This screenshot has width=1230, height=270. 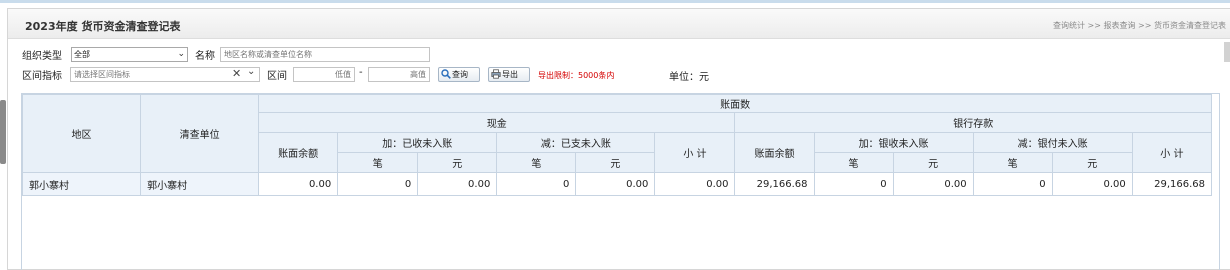 What do you see at coordinates (42, 76) in the screenshot?
I see `interval-indicator-label: 区间指标` at bounding box center [42, 76].